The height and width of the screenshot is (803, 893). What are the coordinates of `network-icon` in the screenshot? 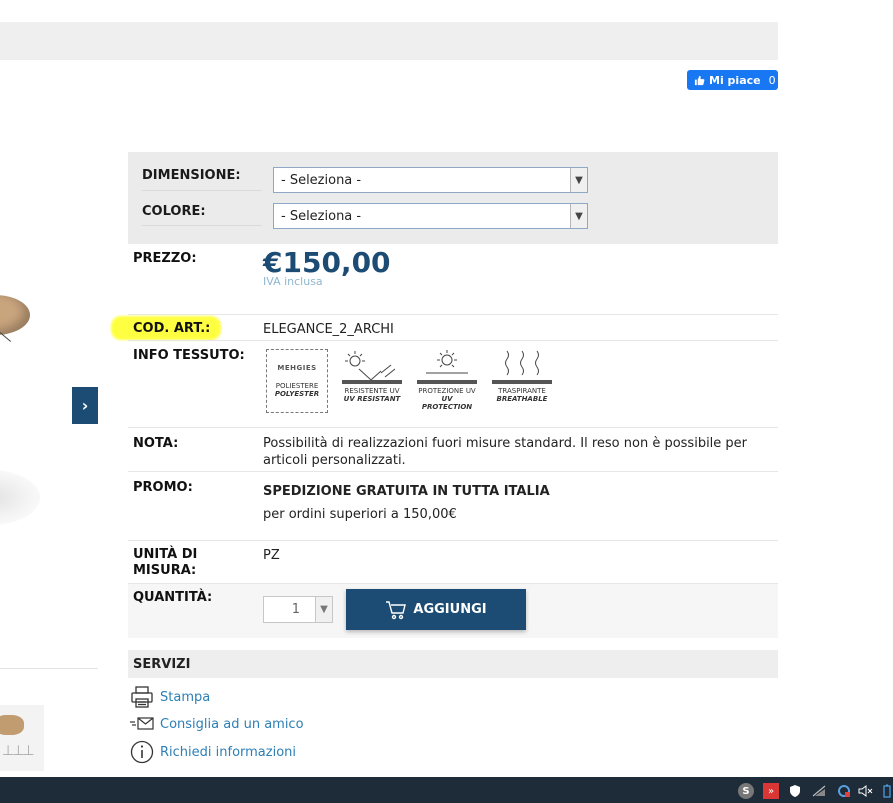 It's located at (819, 791).